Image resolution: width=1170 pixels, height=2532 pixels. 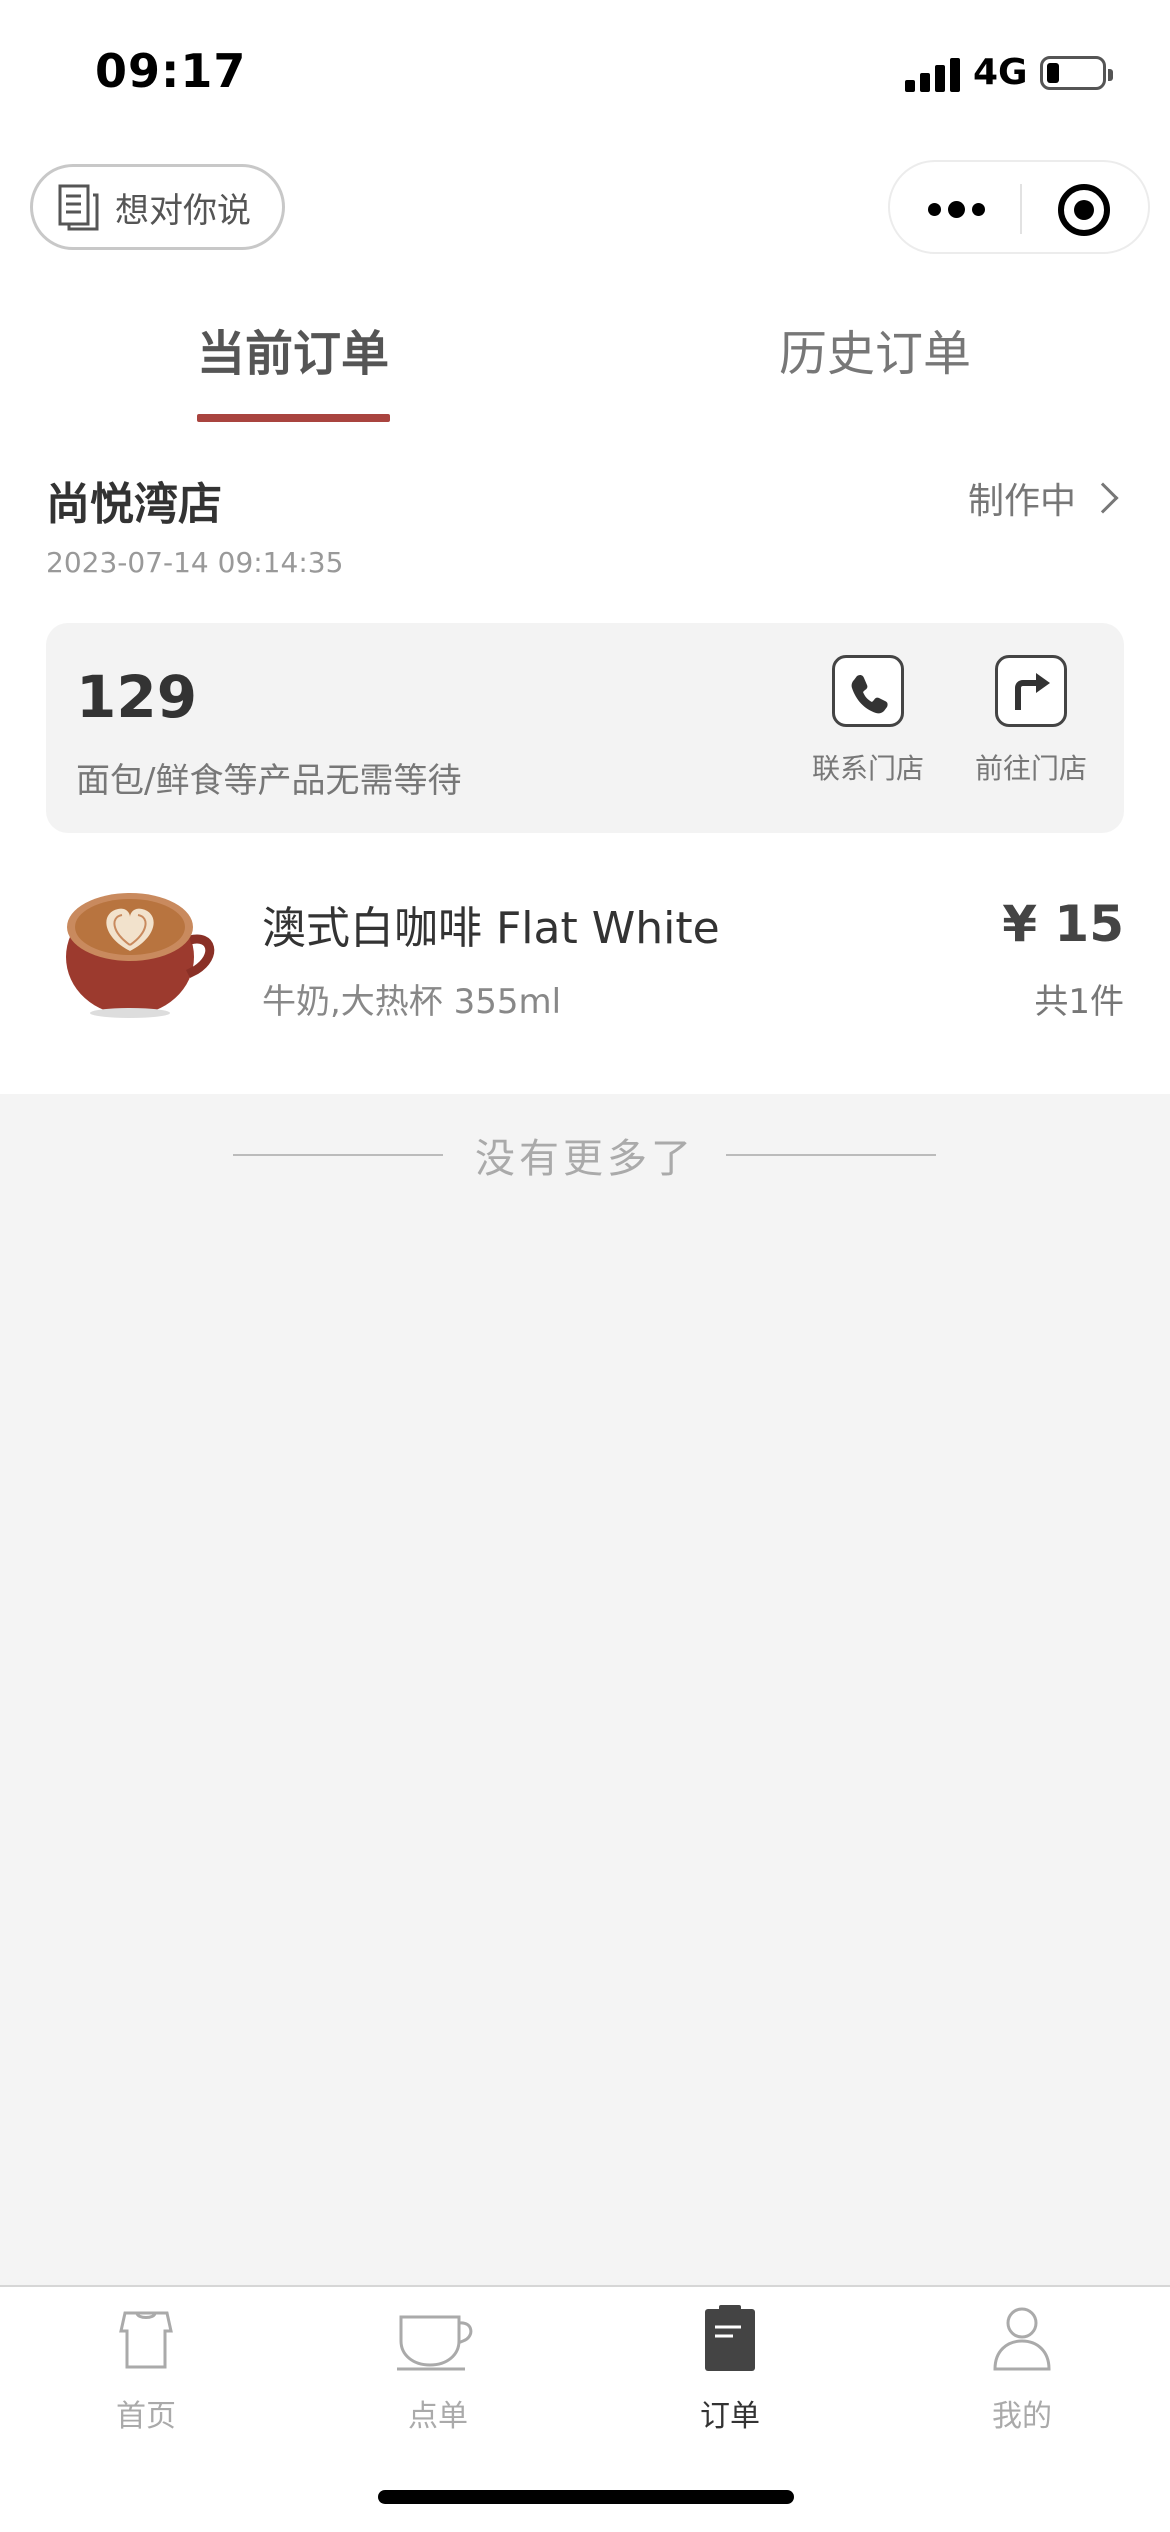 What do you see at coordinates (585, 75) in the screenshot?
I see `status-bar: 09:17 4G` at bounding box center [585, 75].